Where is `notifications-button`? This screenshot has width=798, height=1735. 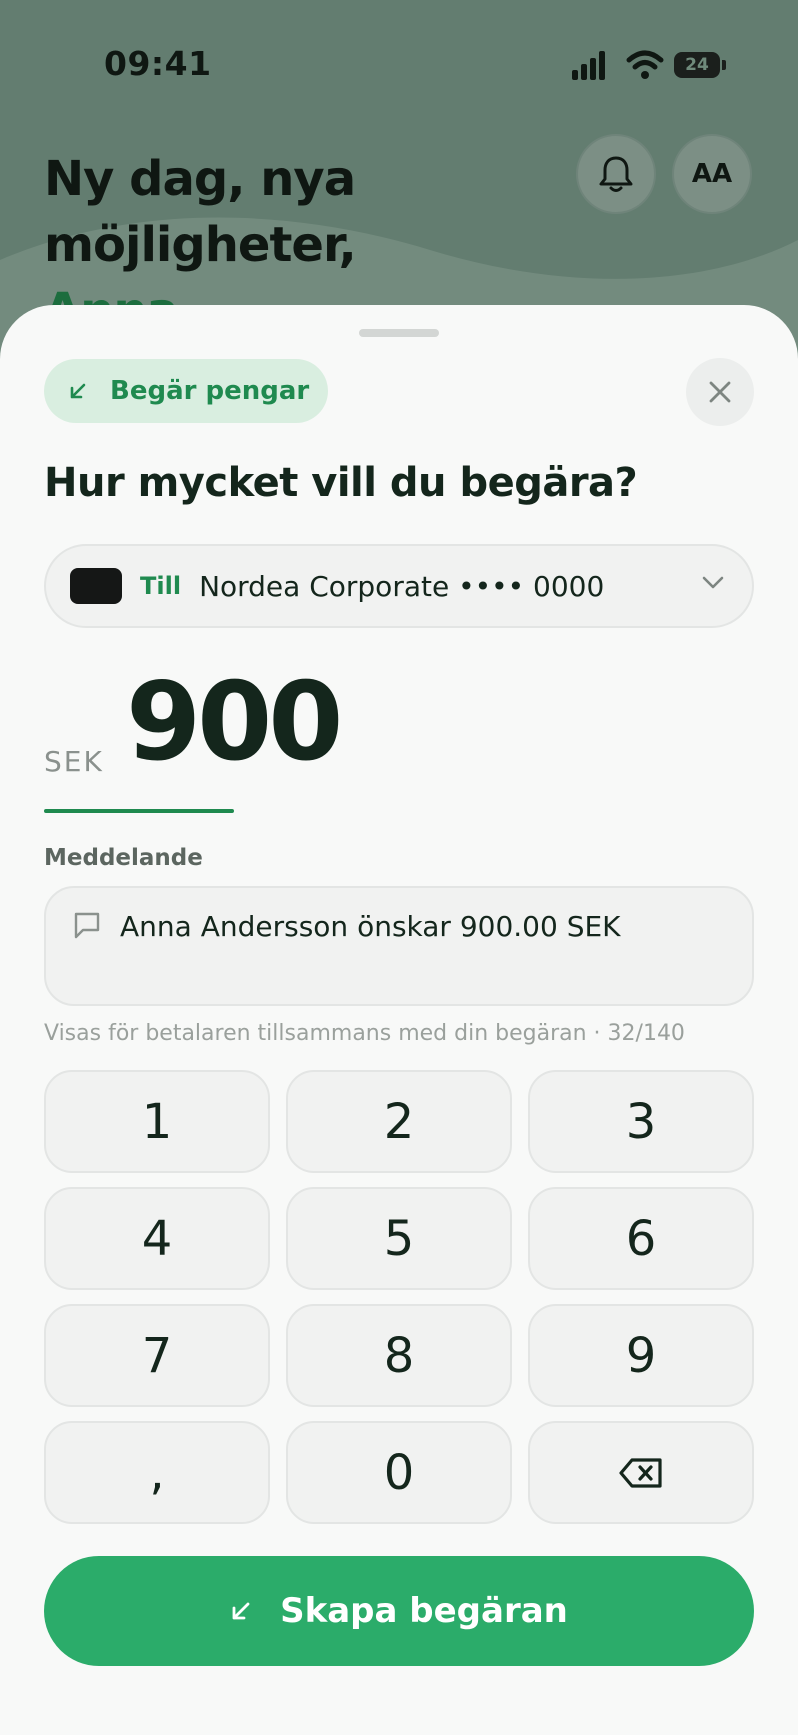
notifications-button is located at coordinates (616, 174).